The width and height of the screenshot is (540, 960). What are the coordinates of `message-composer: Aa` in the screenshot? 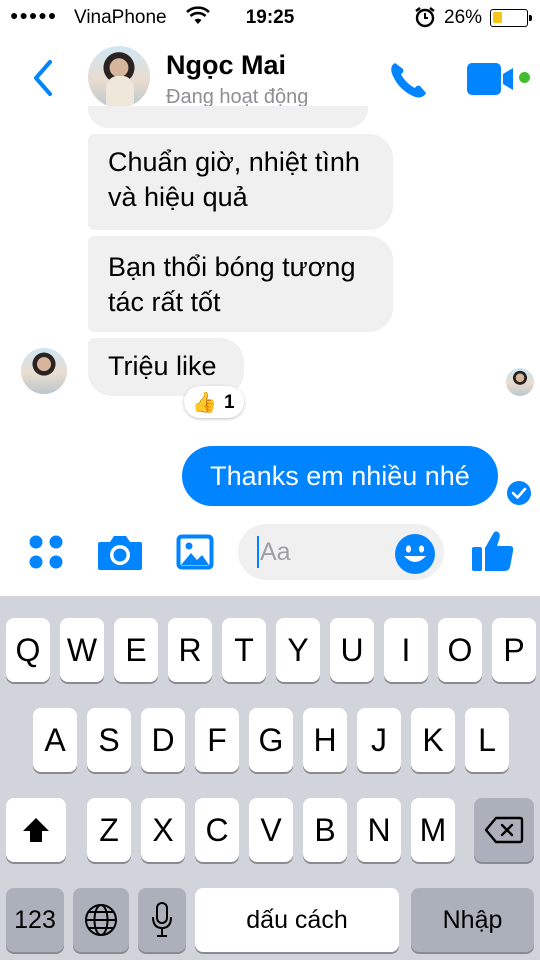 It's located at (270, 556).